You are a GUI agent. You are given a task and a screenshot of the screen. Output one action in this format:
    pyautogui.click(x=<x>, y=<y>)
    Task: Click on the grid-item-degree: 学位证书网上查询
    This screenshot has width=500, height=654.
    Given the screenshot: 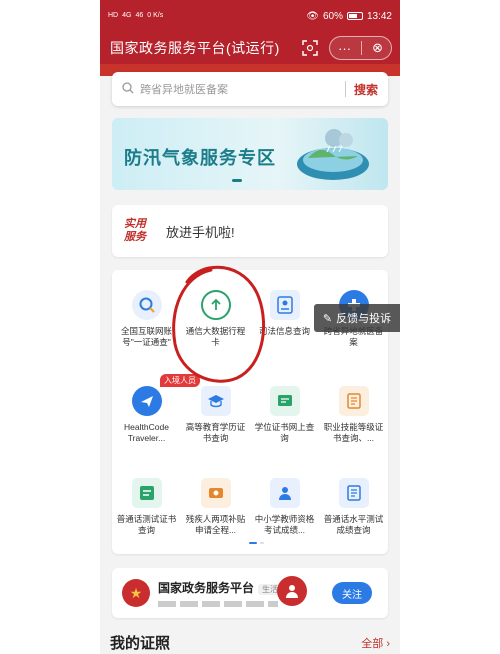 What is the action you would take?
    pyautogui.click(x=284, y=415)
    